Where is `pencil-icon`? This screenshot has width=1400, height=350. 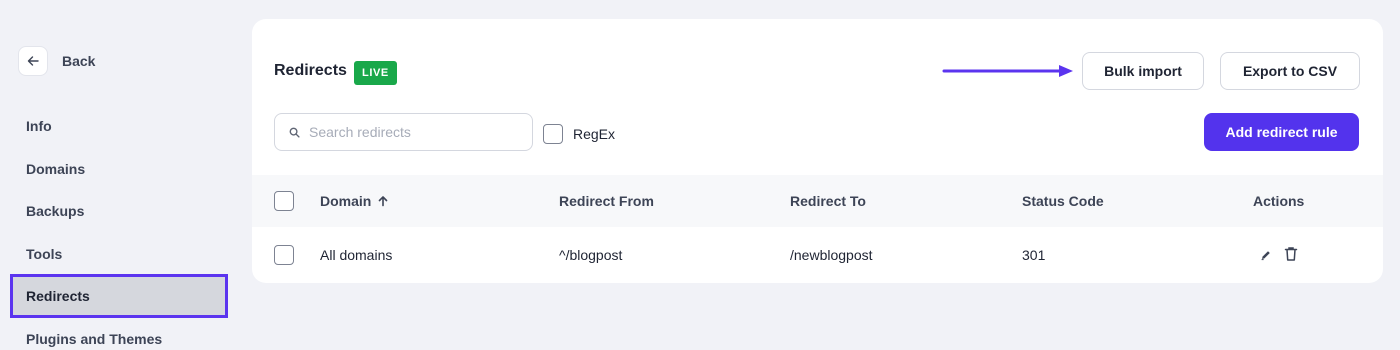
pencil-icon is located at coordinates (1266, 255).